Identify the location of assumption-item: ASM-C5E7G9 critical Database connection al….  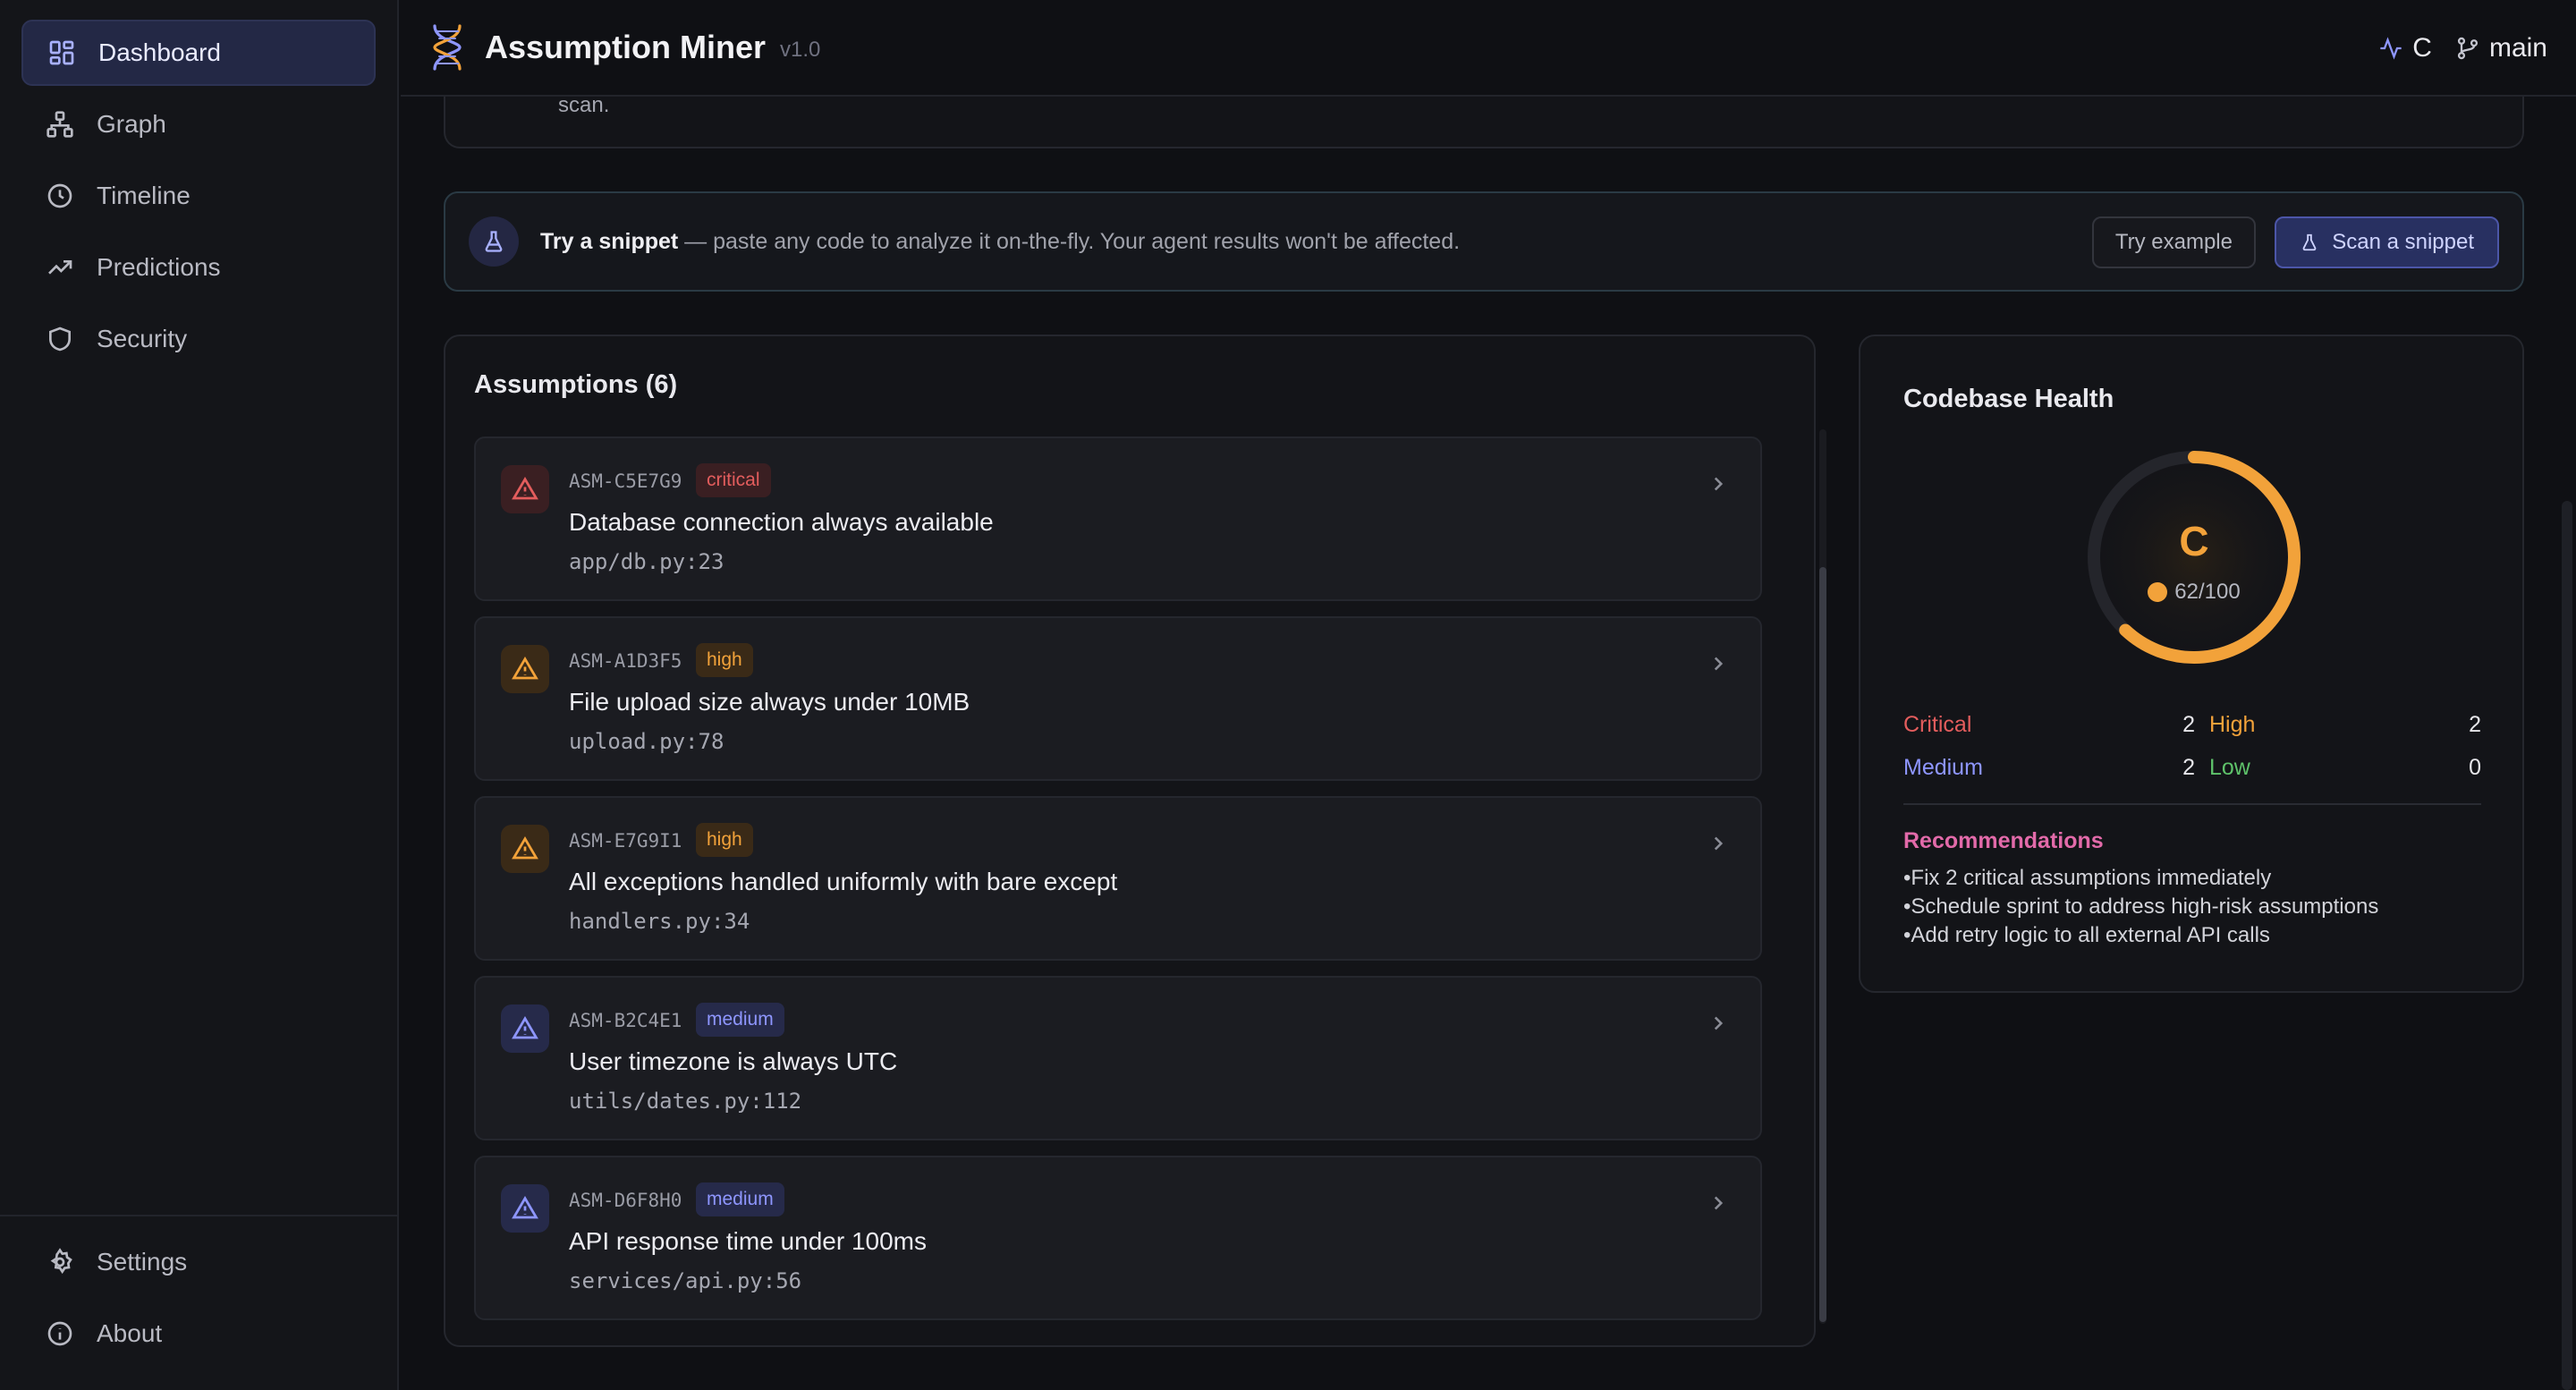
(1118, 518).